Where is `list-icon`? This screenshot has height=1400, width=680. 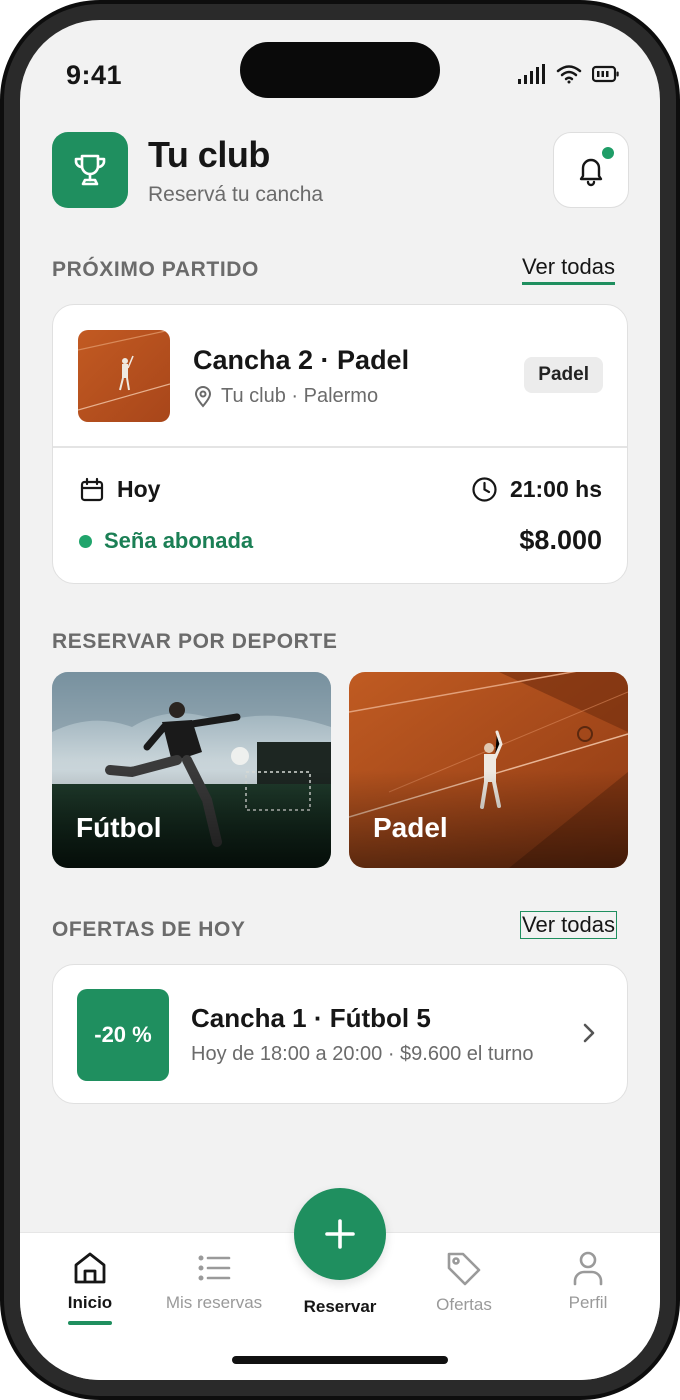
list-icon is located at coordinates (214, 1268).